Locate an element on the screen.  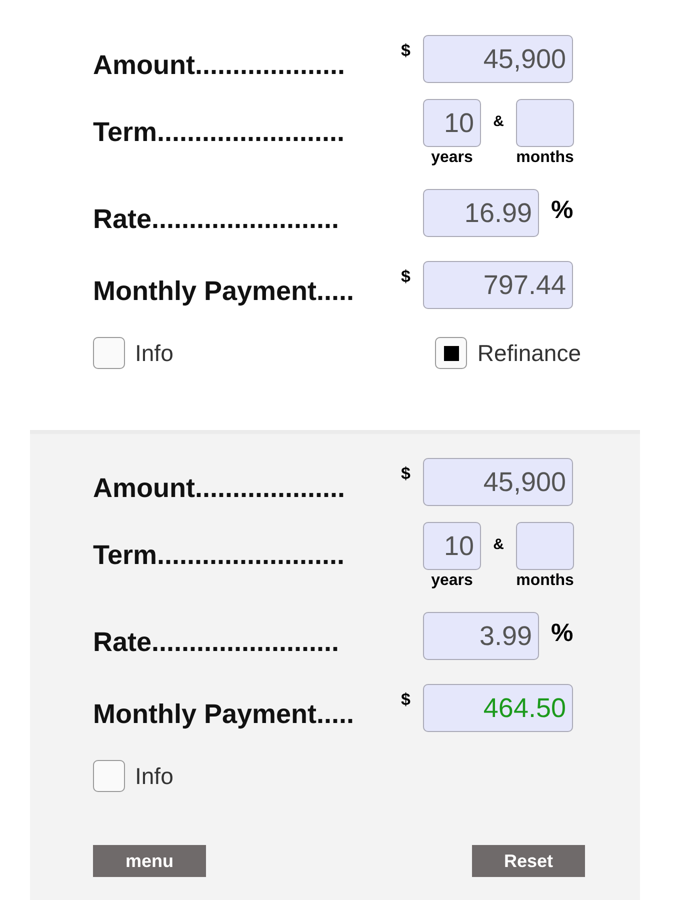
input-field: 797.44 is located at coordinates (498, 285).